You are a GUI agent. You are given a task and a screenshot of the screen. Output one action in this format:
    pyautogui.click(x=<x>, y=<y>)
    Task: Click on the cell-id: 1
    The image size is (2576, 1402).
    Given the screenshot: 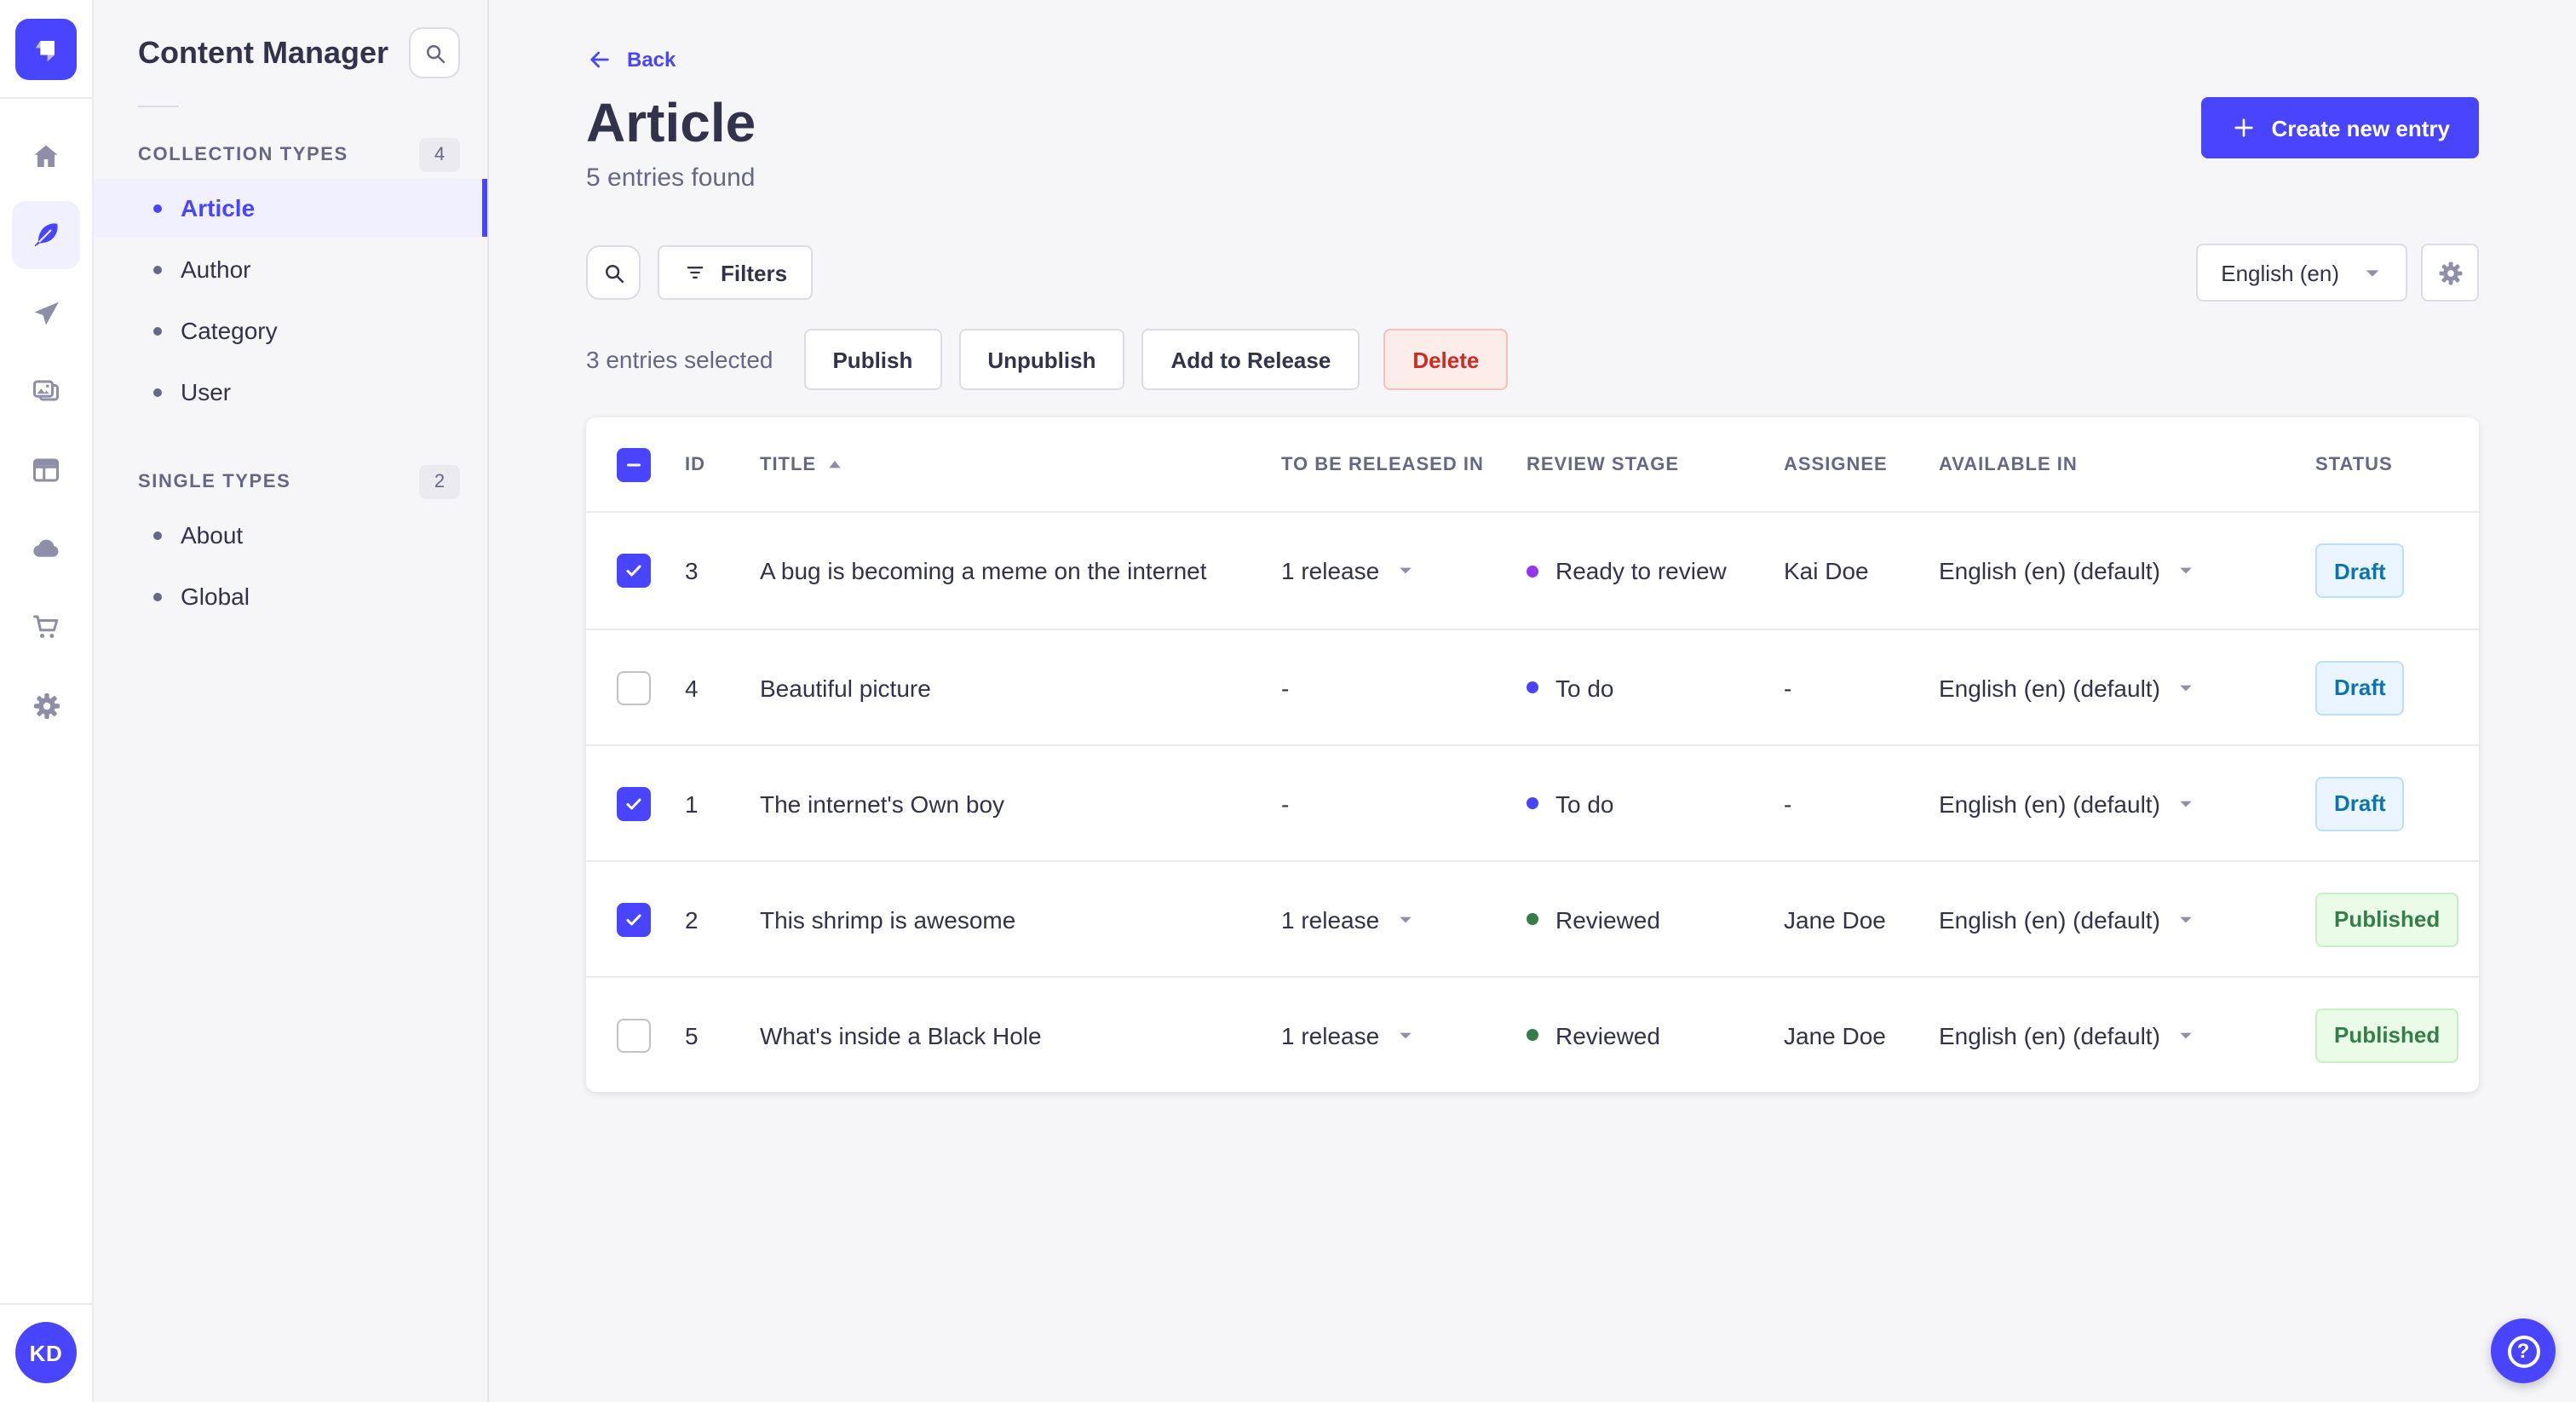 What is the action you would take?
    pyautogui.click(x=692, y=804)
    